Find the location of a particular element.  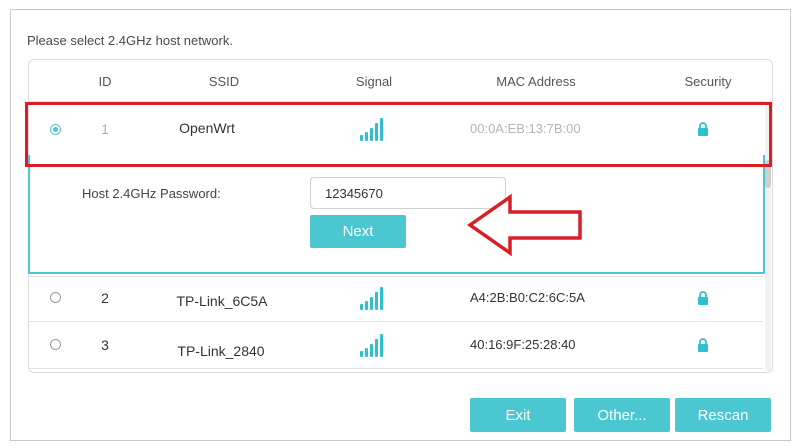

column-header-ssid: SSID is located at coordinates (224, 81).